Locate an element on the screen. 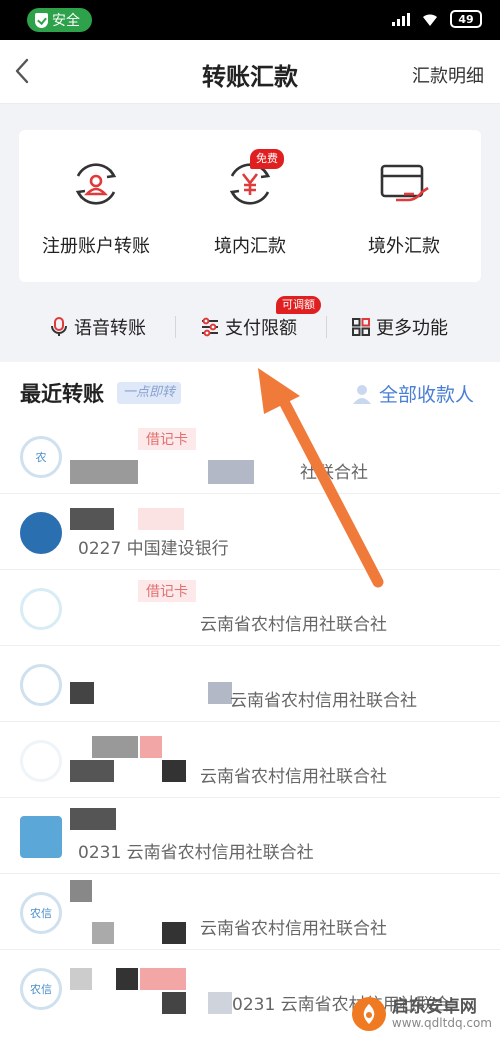 The image size is (500, 1039). watermark-url: www.qdltdq.com is located at coordinates (441, 1022).